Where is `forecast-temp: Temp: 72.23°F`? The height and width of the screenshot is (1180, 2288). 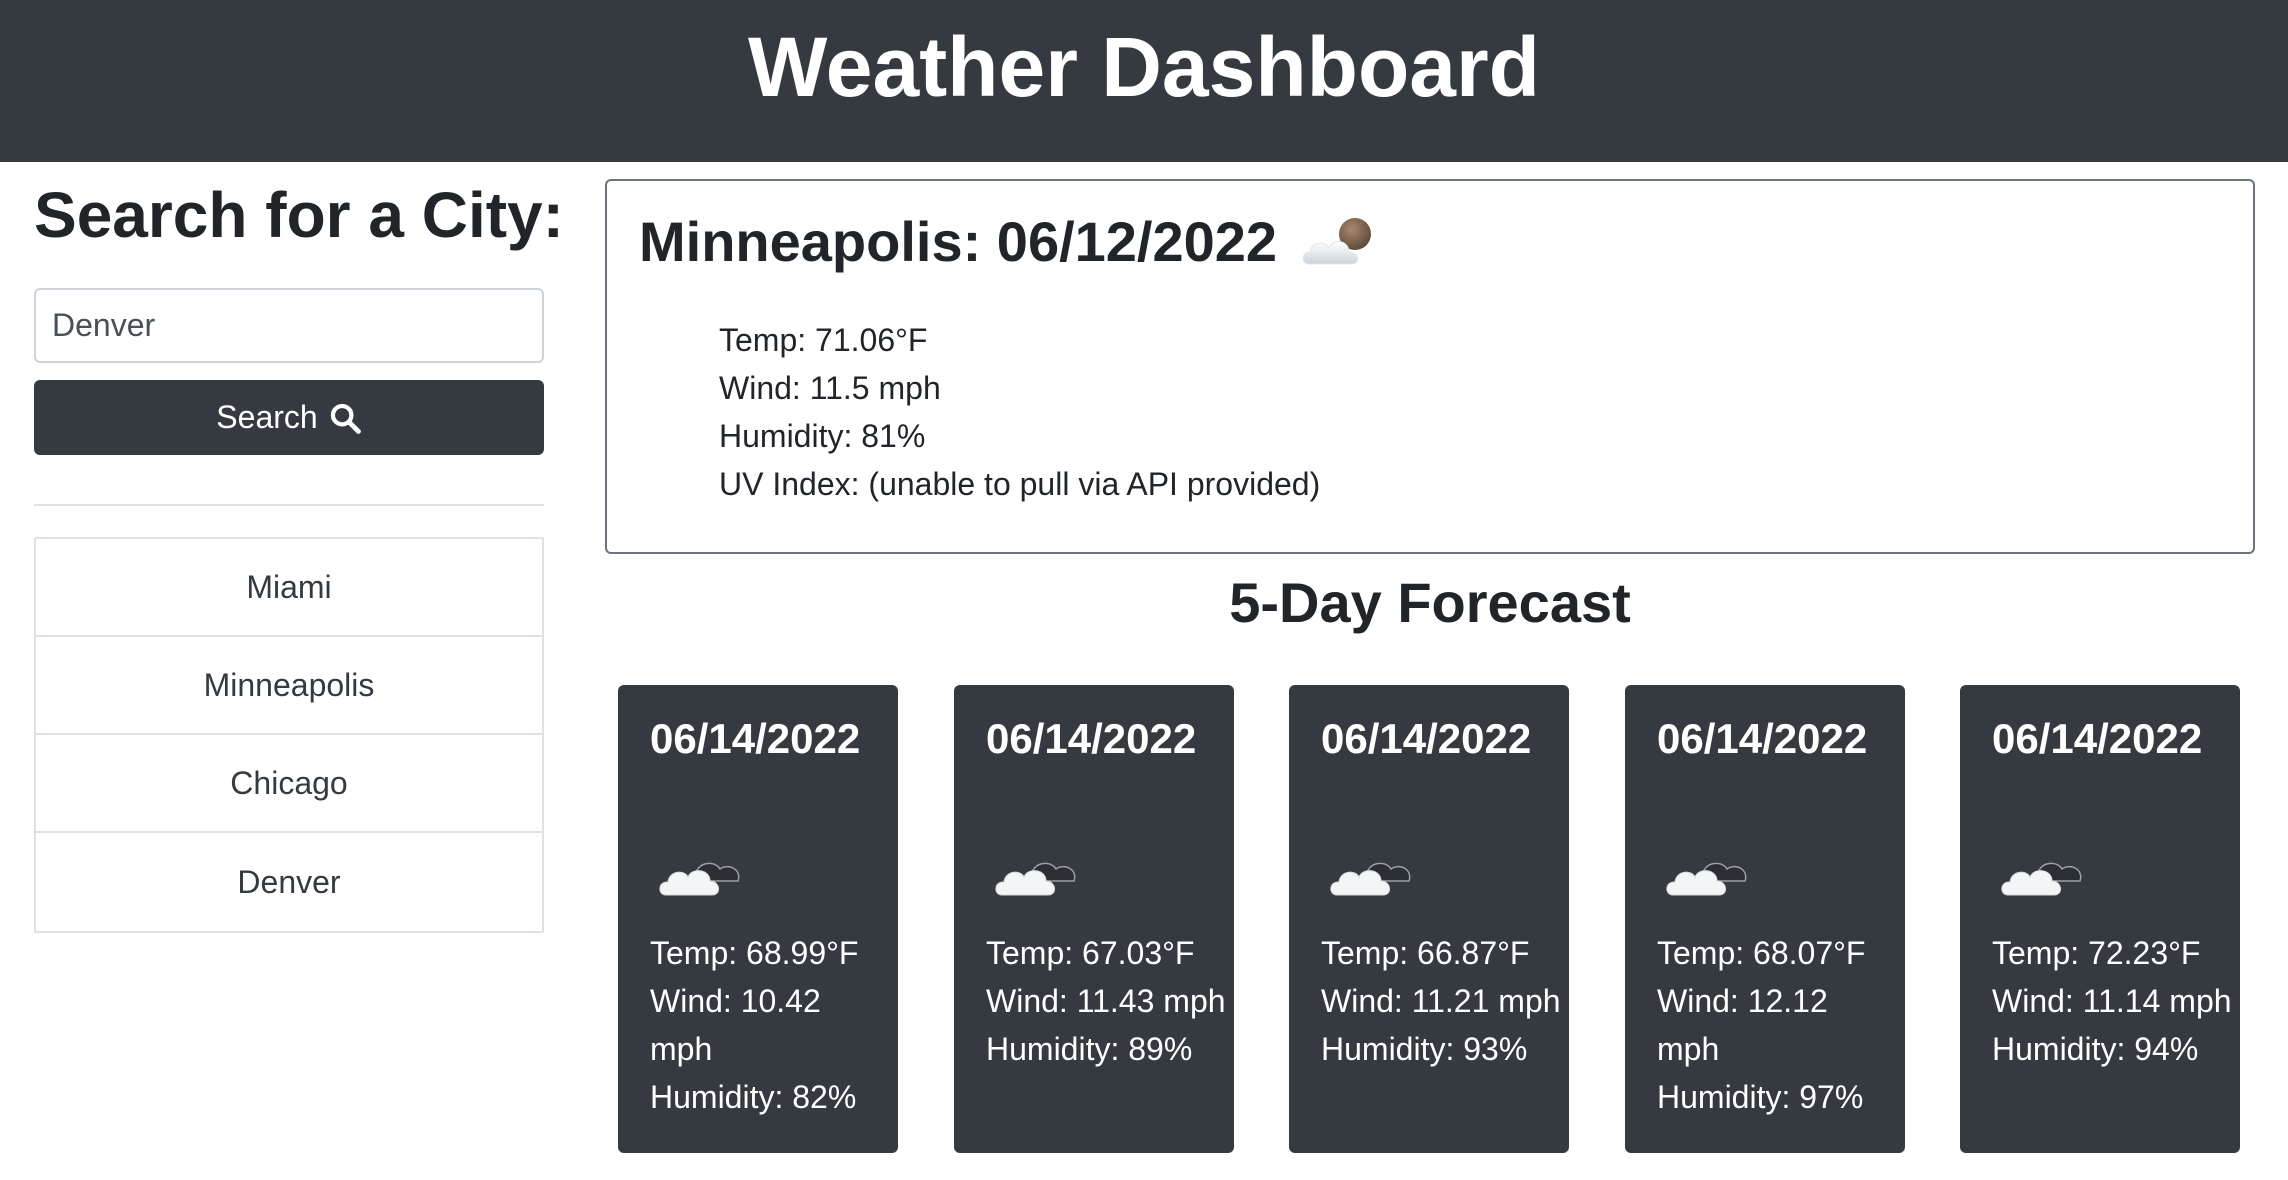 forecast-temp: Temp: 72.23°F is located at coordinates (2096, 953).